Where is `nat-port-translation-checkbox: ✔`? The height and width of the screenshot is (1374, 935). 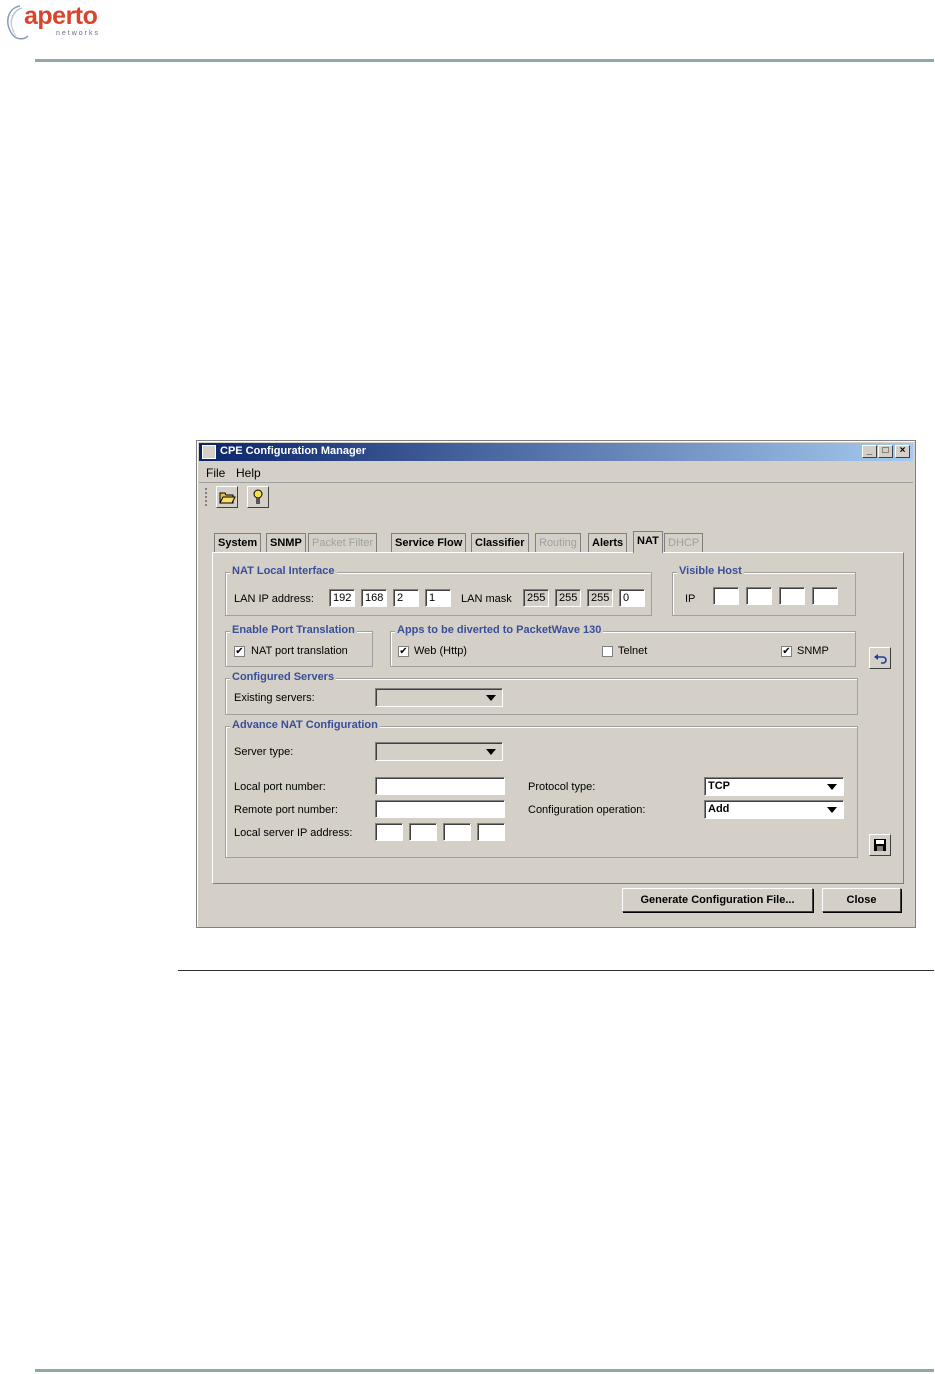 nat-port-translation-checkbox: ✔ is located at coordinates (239, 651).